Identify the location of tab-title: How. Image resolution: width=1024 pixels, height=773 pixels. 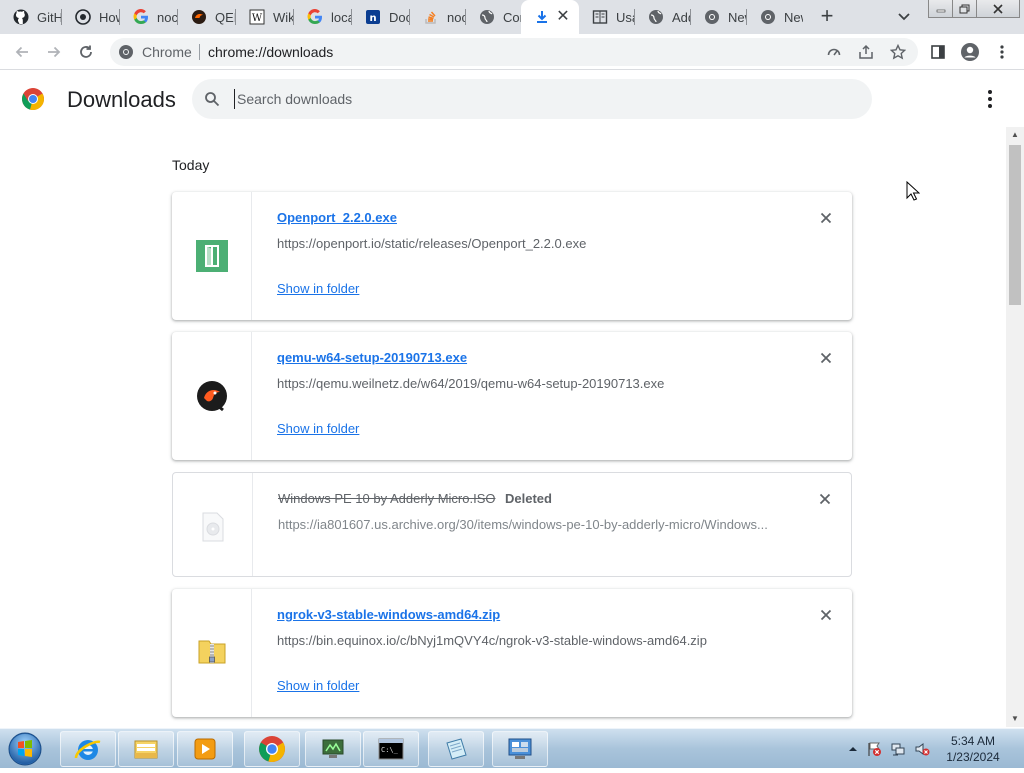
(109, 17).